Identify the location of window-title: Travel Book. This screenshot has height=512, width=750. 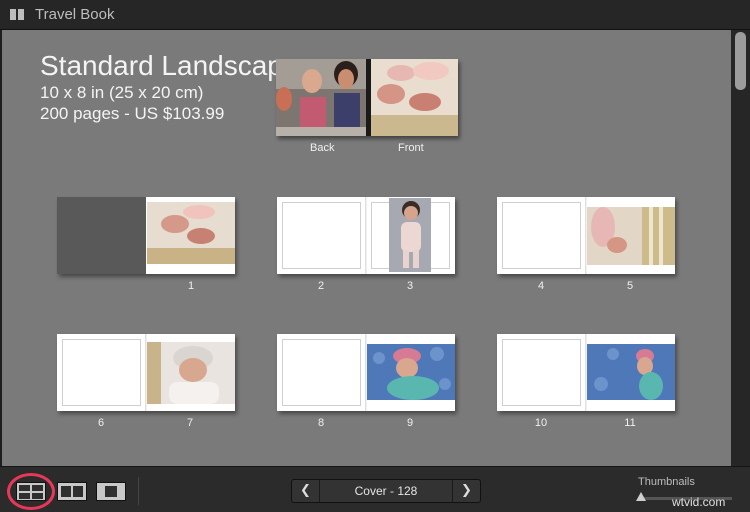
(75, 14).